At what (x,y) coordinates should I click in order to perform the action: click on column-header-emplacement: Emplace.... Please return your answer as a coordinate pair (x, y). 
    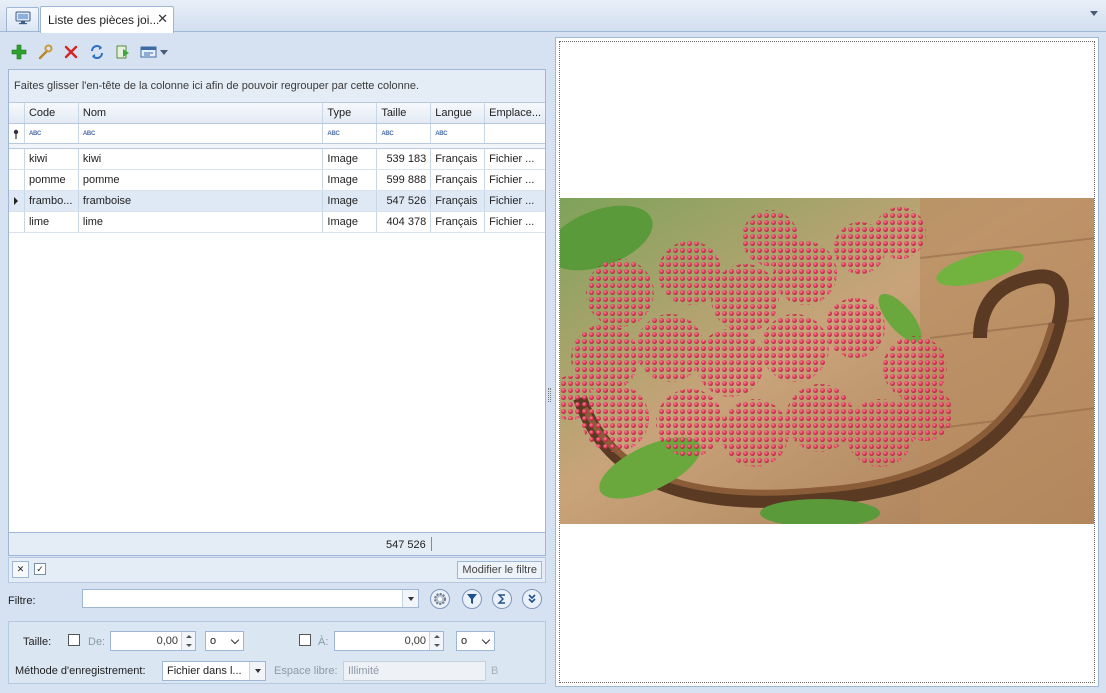
    Looking at the image, I should click on (515, 113).